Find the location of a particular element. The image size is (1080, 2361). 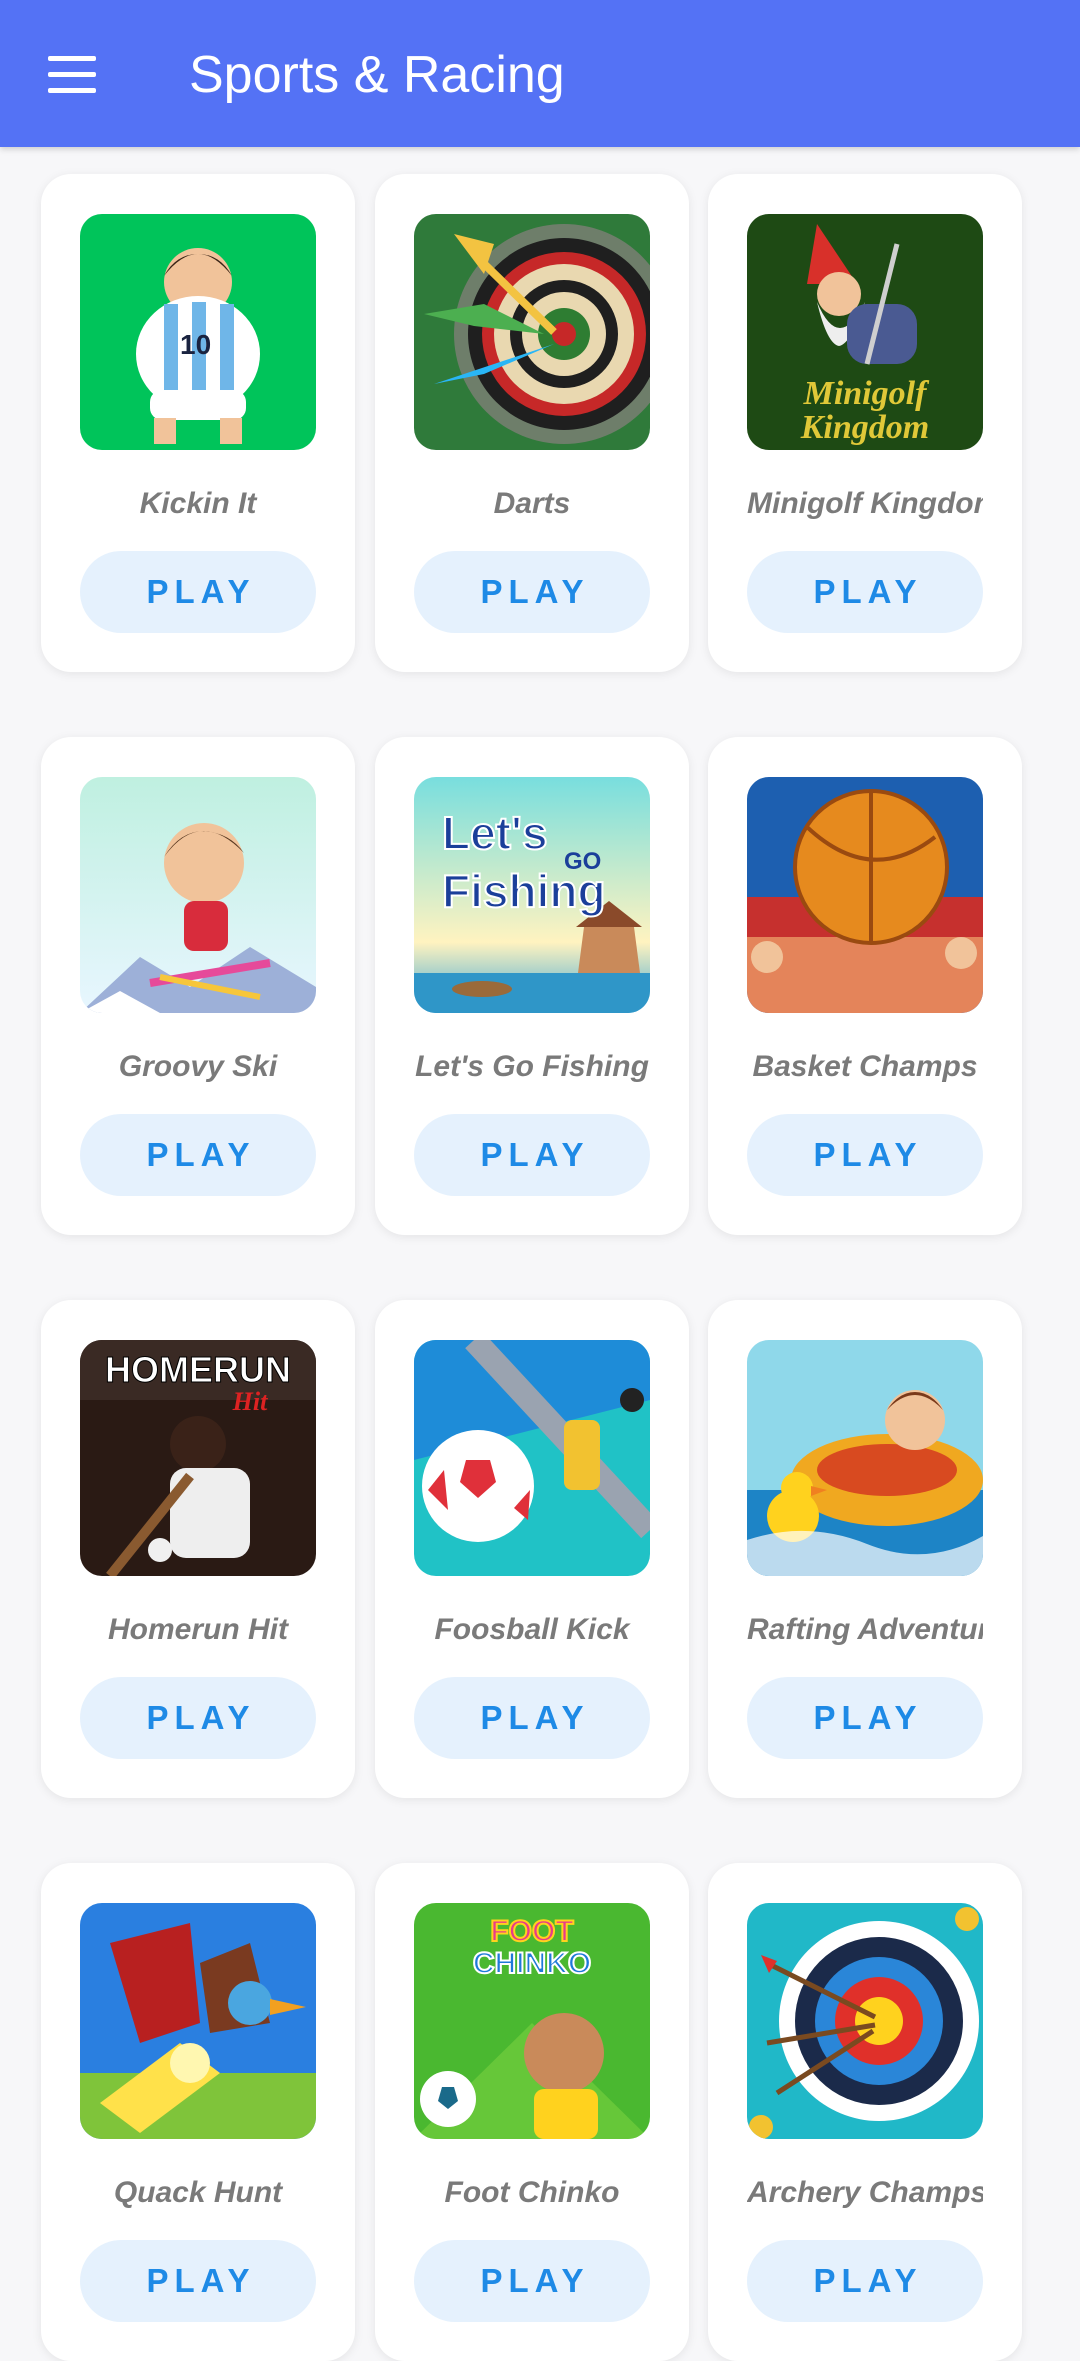

app-bar: Sports & Racing is located at coordinates (540, 73).